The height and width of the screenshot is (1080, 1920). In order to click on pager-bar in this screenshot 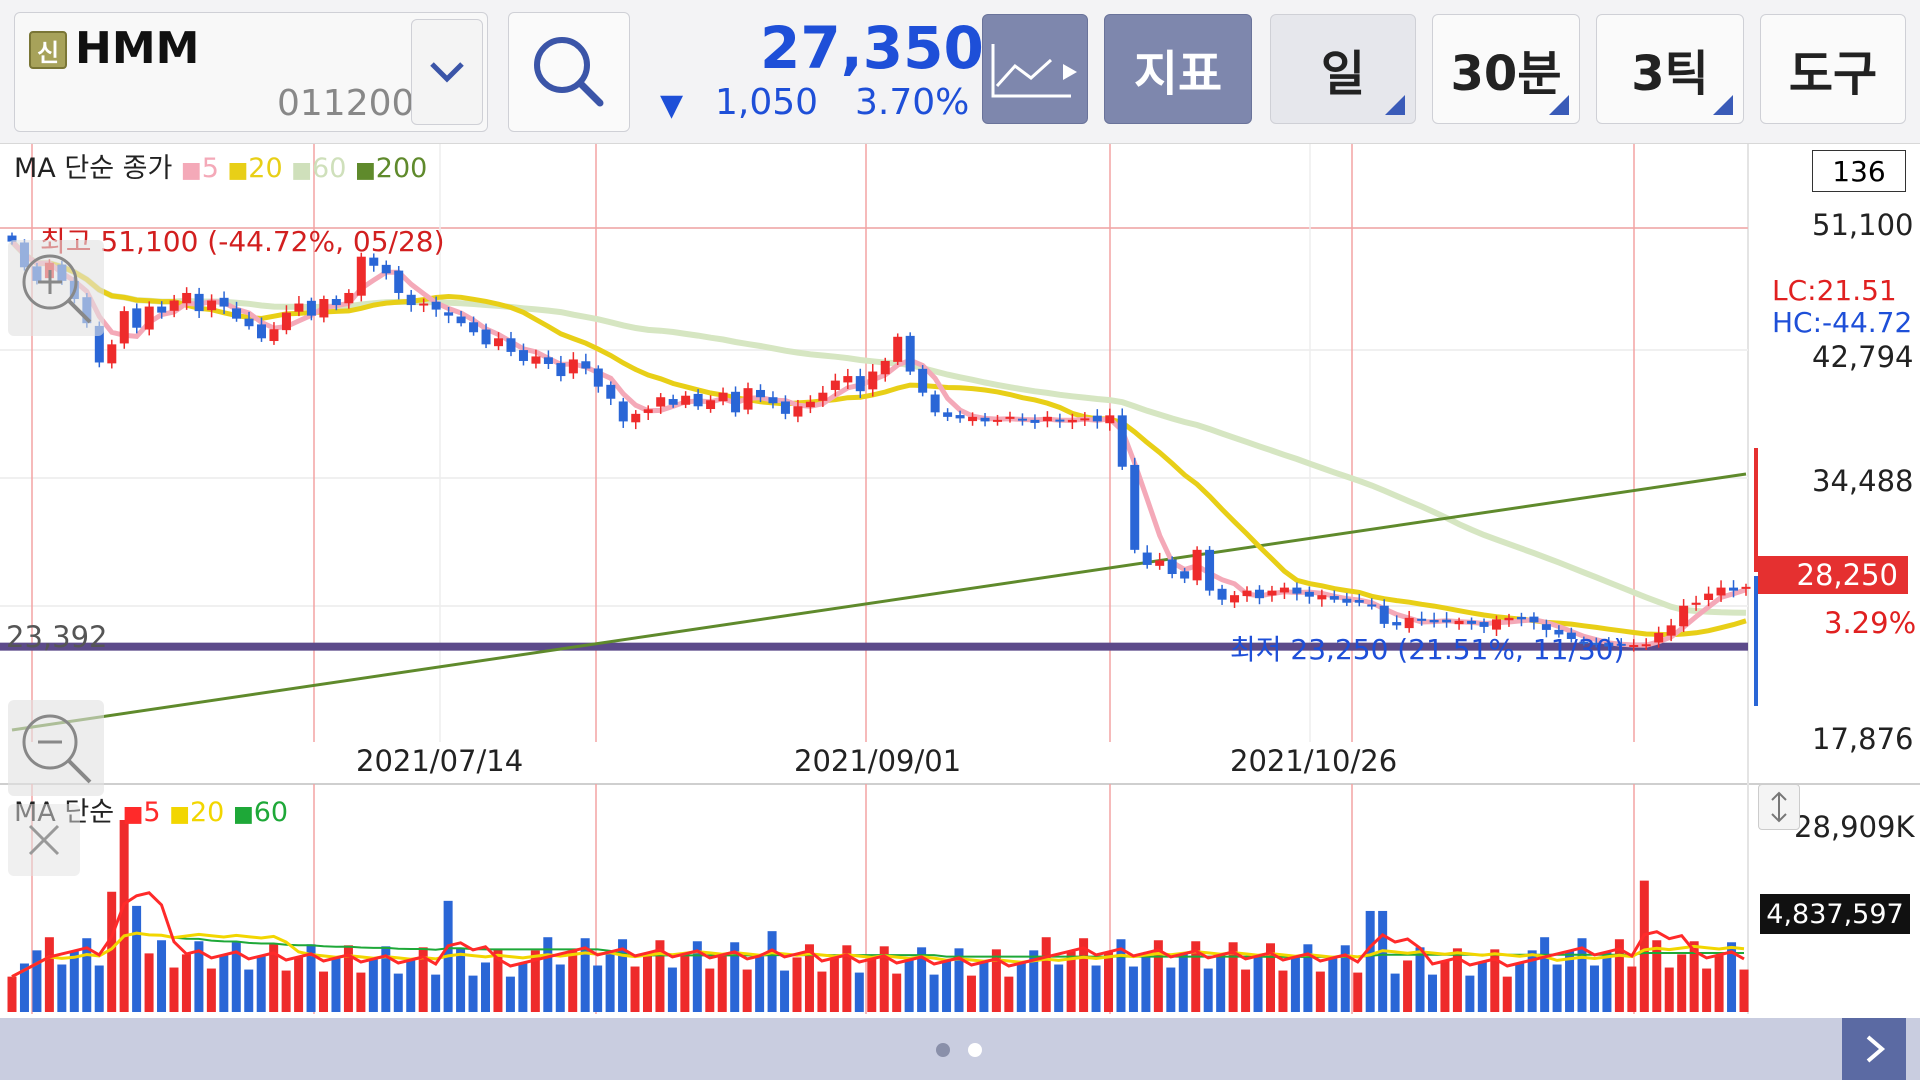, I will do `click(960, 1049)`.